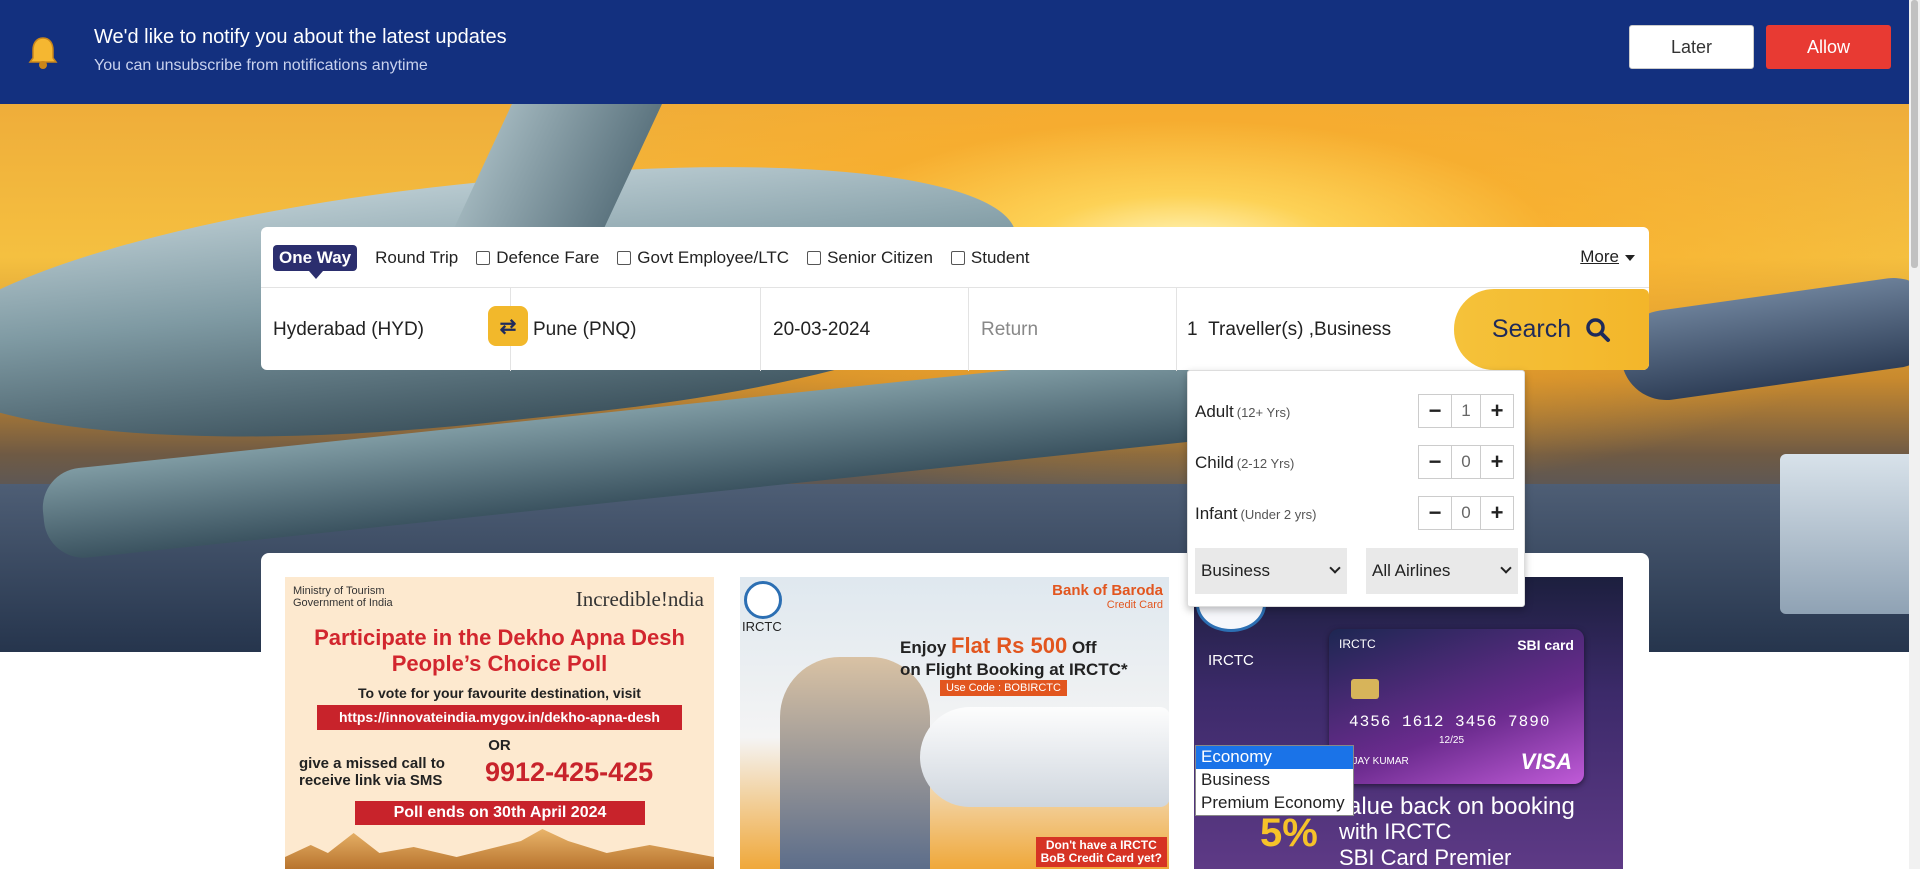  Describe the element at coordinates (1914, 134) in the screenshot. I see `scrollbar-thumb` at that location.